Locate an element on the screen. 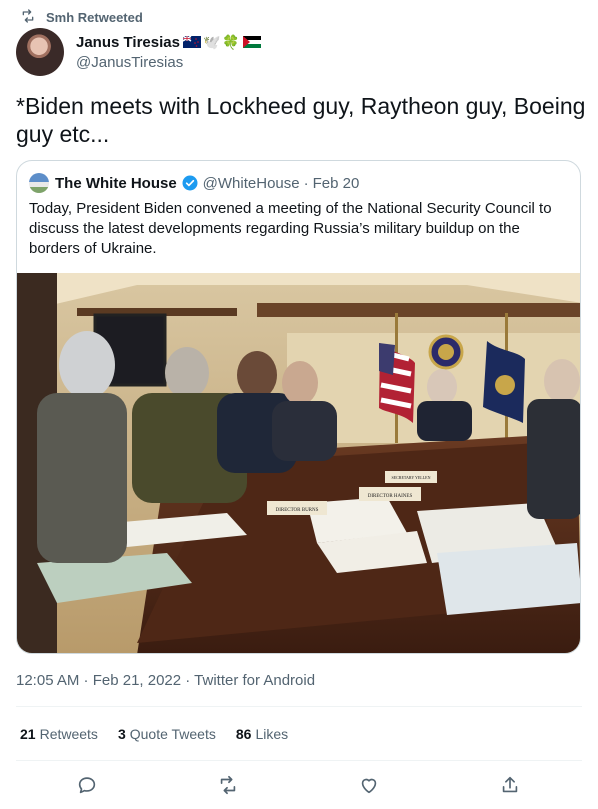 The height and width of the screenshot is (809, 598). retweeted-label: Smh Retweeted is located at coordinates (94, 17).